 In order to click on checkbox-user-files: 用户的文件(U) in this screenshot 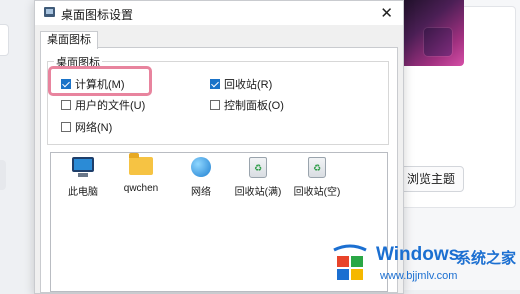, I will do `click(103, 105)`.